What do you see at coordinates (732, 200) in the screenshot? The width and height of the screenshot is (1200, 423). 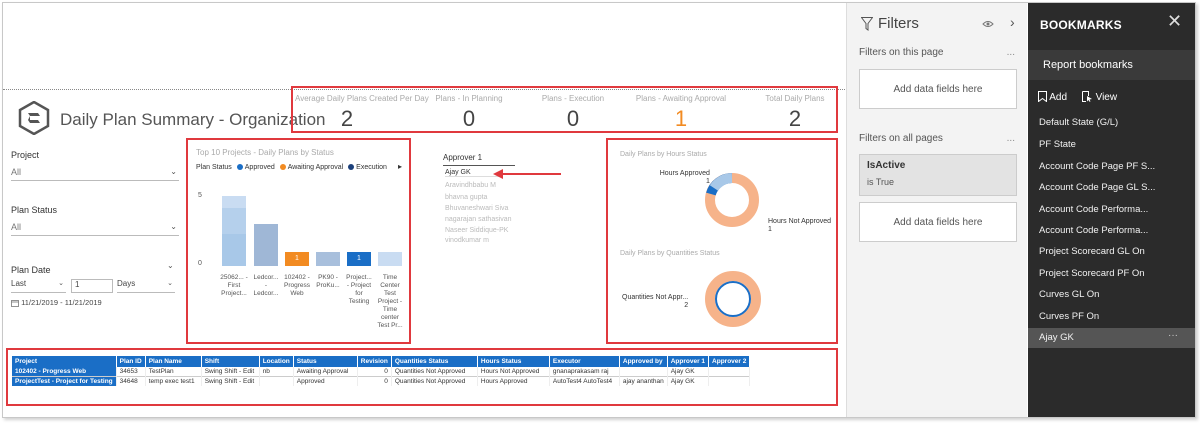 I see `hours-status-donut` at bounding box center [732, 200].